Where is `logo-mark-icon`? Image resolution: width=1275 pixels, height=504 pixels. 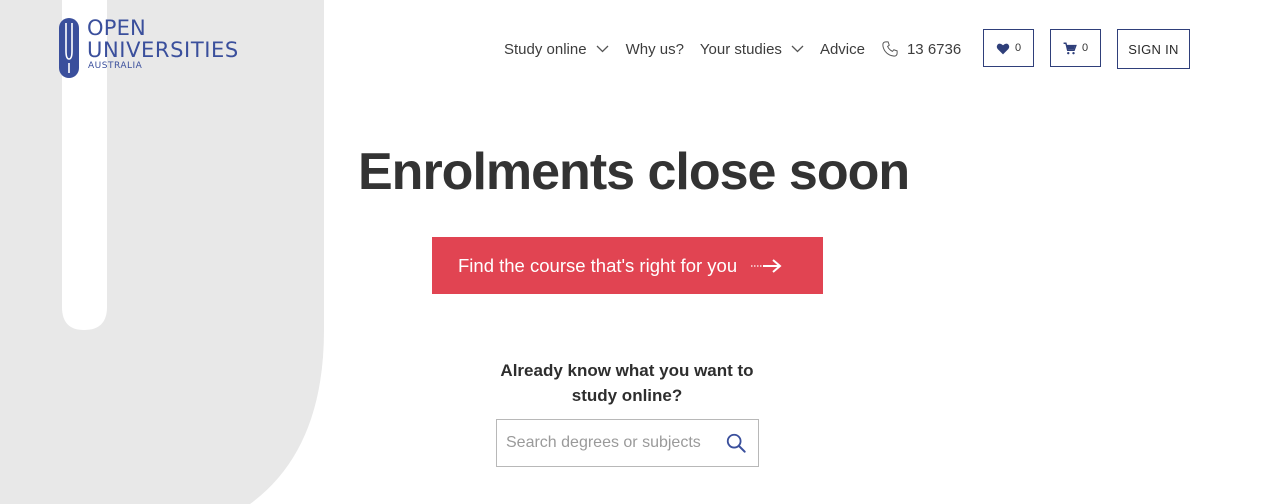 logo-mark-icon is located at coordinates (69, 48).